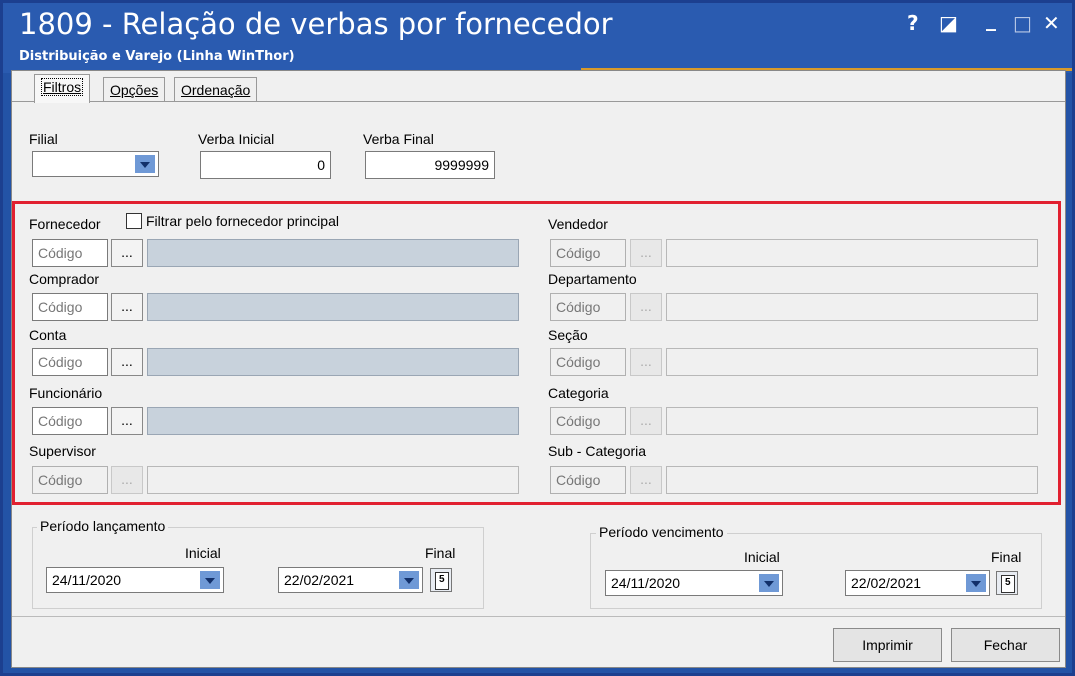  Describe the element at coordinates (852, 421) in the screenshot. I see `categoria-description` at that location.